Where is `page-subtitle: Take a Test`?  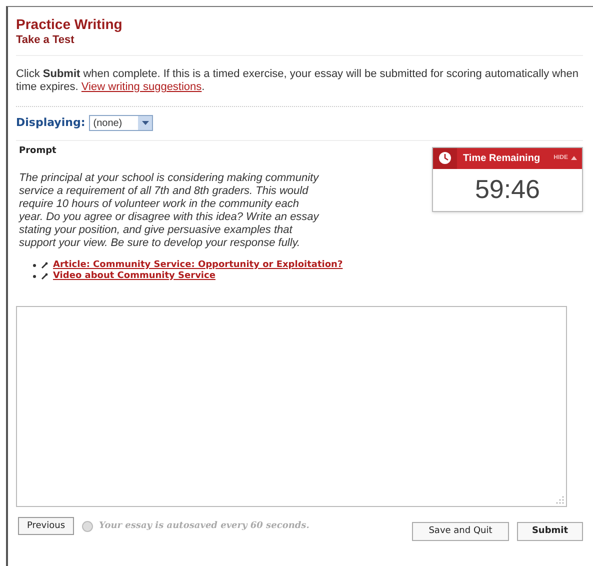 page-subtitle: Take a Test is located at coordinates (46, 40).